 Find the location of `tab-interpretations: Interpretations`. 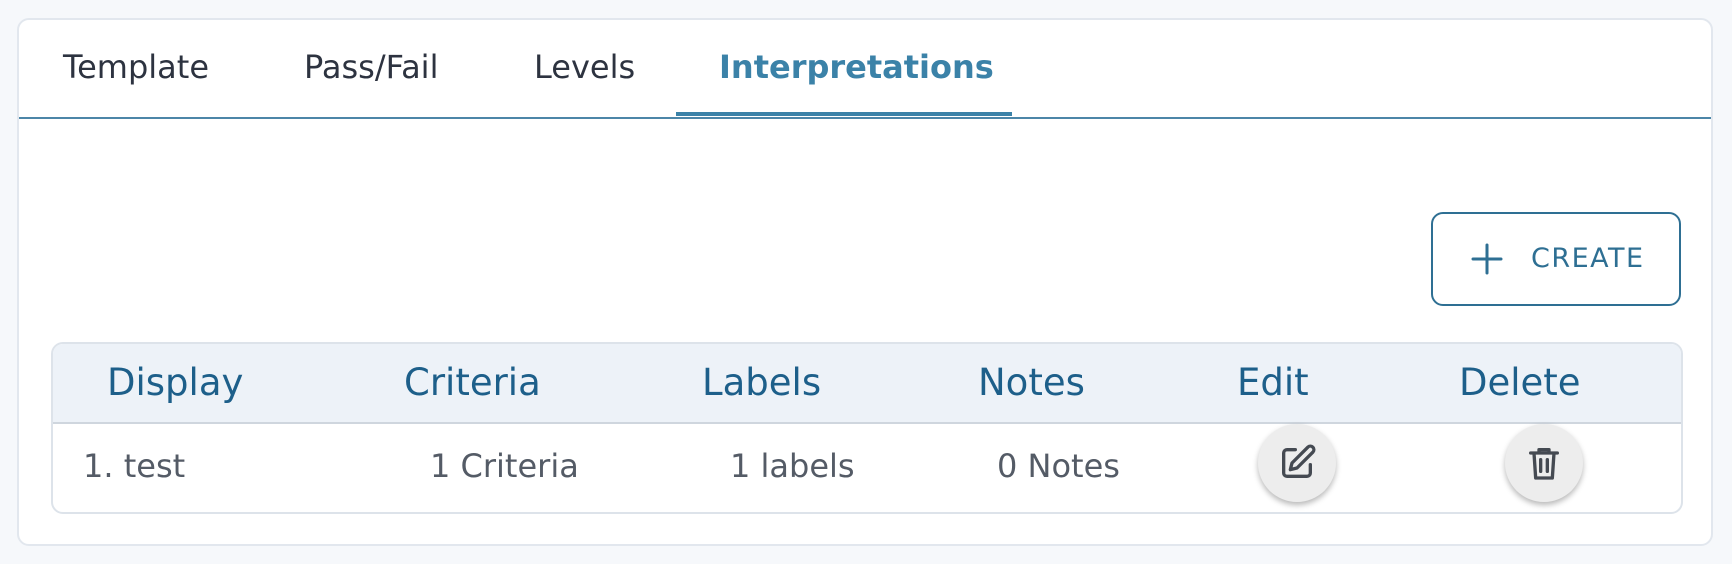

tab-interpretations: Interpretations is located at coordinates (856, 68).